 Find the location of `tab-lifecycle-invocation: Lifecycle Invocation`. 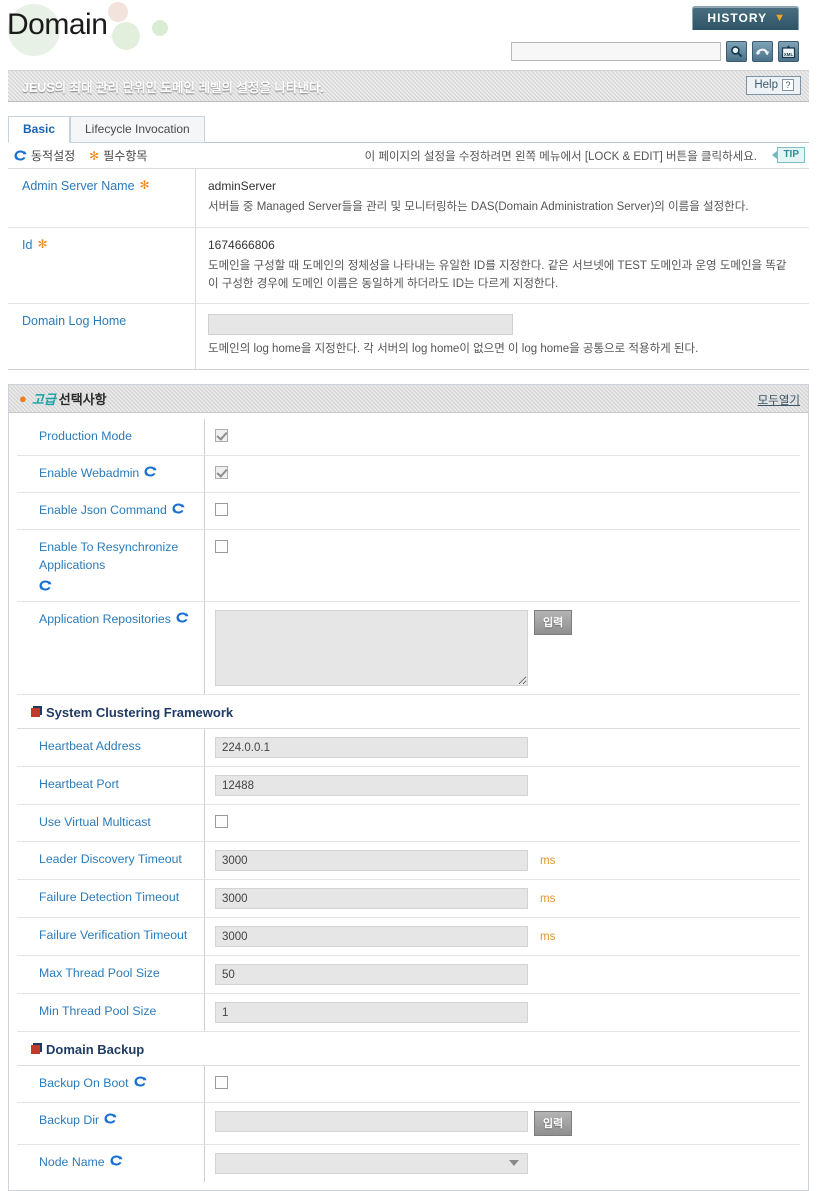

tab-lifecycle-invocation: Lifecycle Invocation is located at coordinates (137, 129).